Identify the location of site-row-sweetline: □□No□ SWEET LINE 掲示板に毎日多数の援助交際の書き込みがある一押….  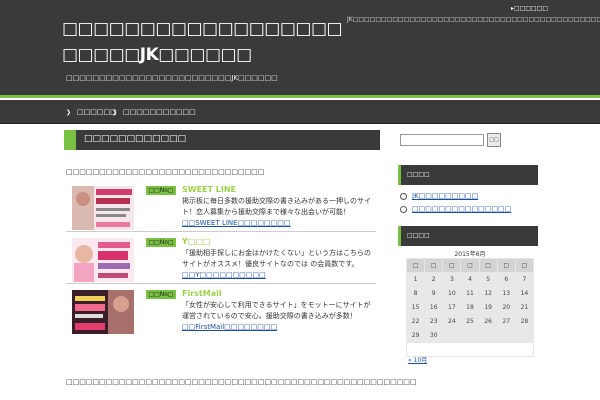
(221, 208).